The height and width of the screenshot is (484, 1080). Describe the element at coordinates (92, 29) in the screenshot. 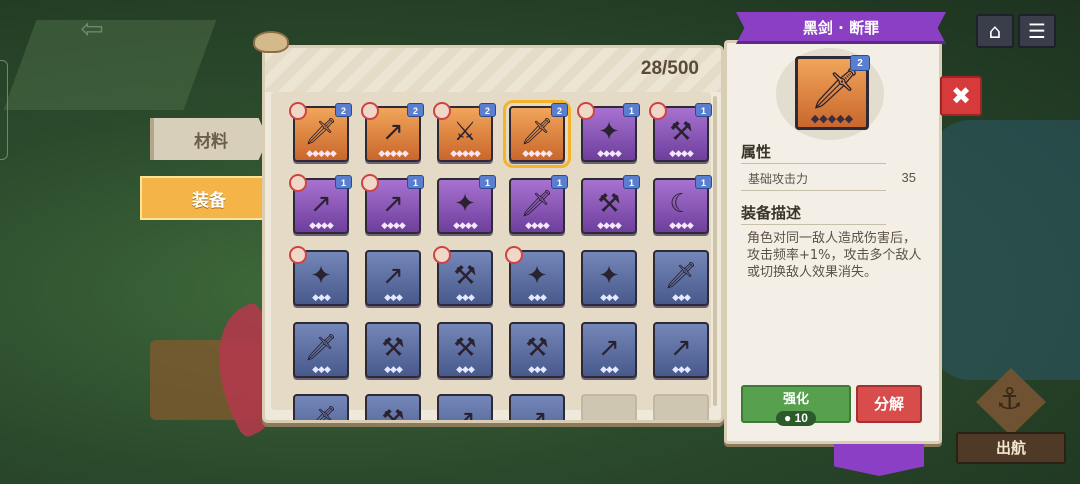

I see `back-arrow-icon: ⇦` at that location.